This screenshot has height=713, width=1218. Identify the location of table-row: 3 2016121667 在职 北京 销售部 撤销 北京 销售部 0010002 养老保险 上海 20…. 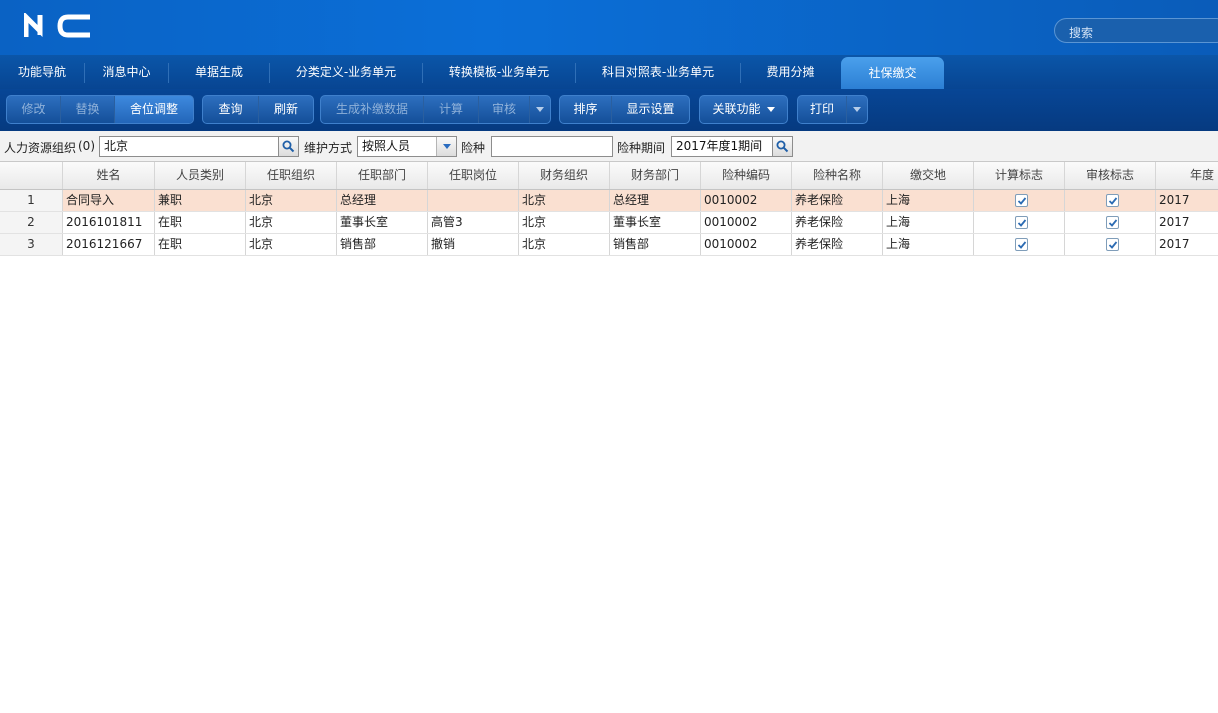
(609, 245).